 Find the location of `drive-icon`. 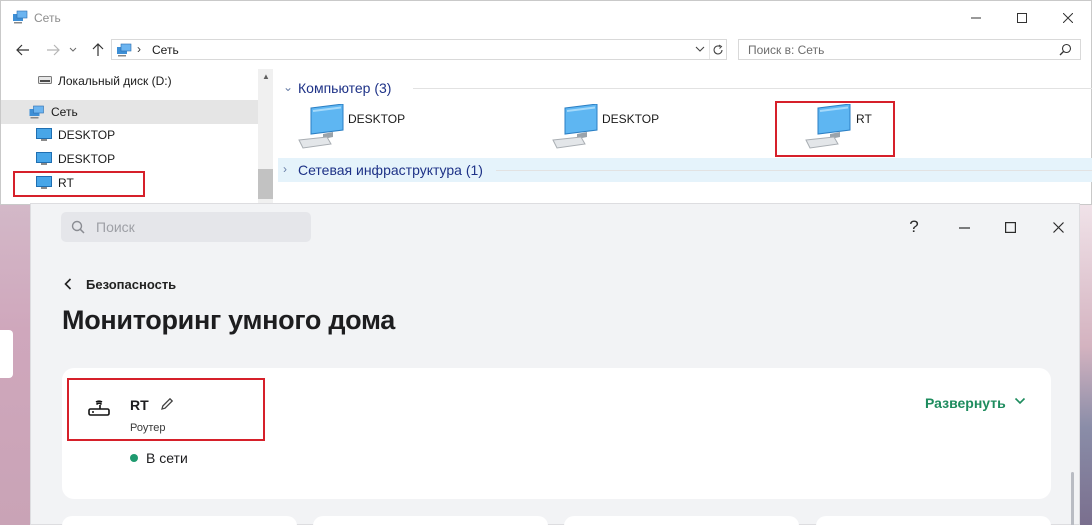

drive-icon is located at coordinates (45, 80).